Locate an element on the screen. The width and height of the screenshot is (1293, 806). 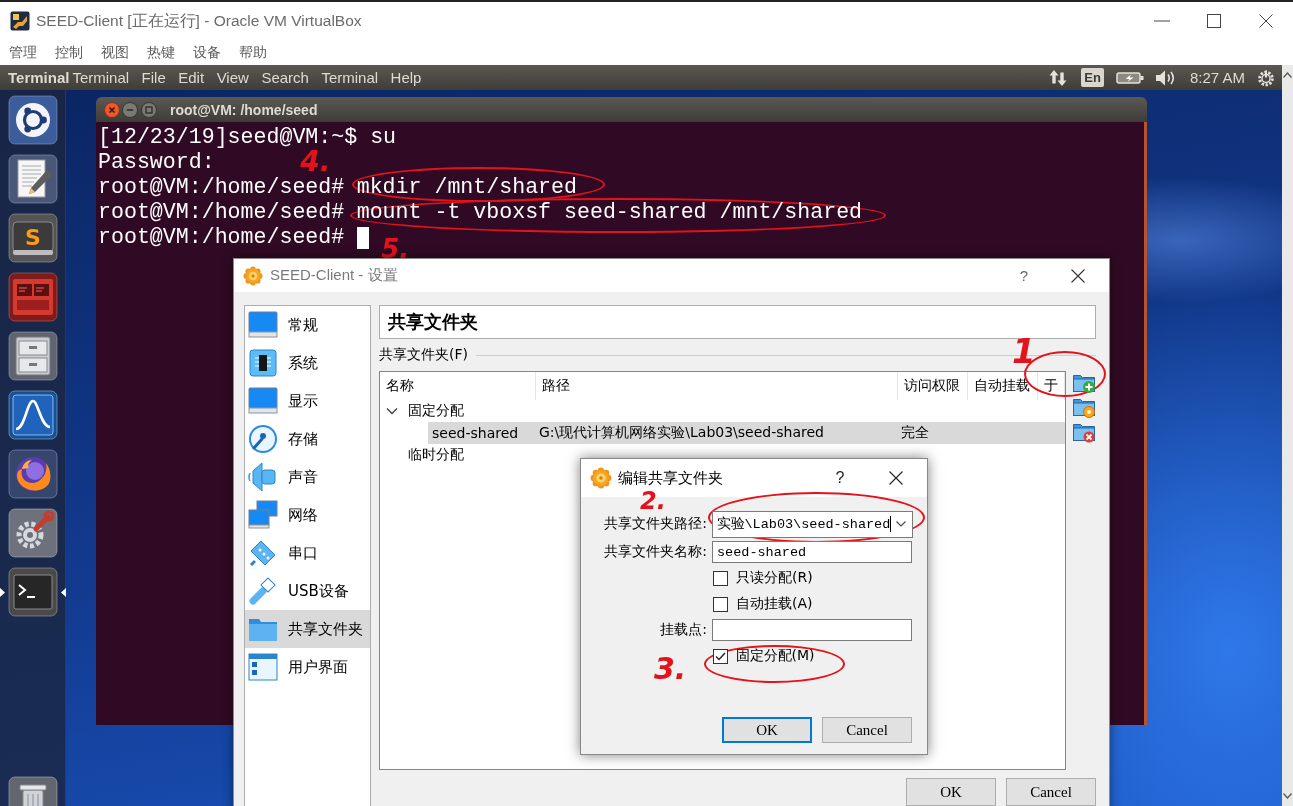
circle-logo-icon is located at coordinates (33, 120).